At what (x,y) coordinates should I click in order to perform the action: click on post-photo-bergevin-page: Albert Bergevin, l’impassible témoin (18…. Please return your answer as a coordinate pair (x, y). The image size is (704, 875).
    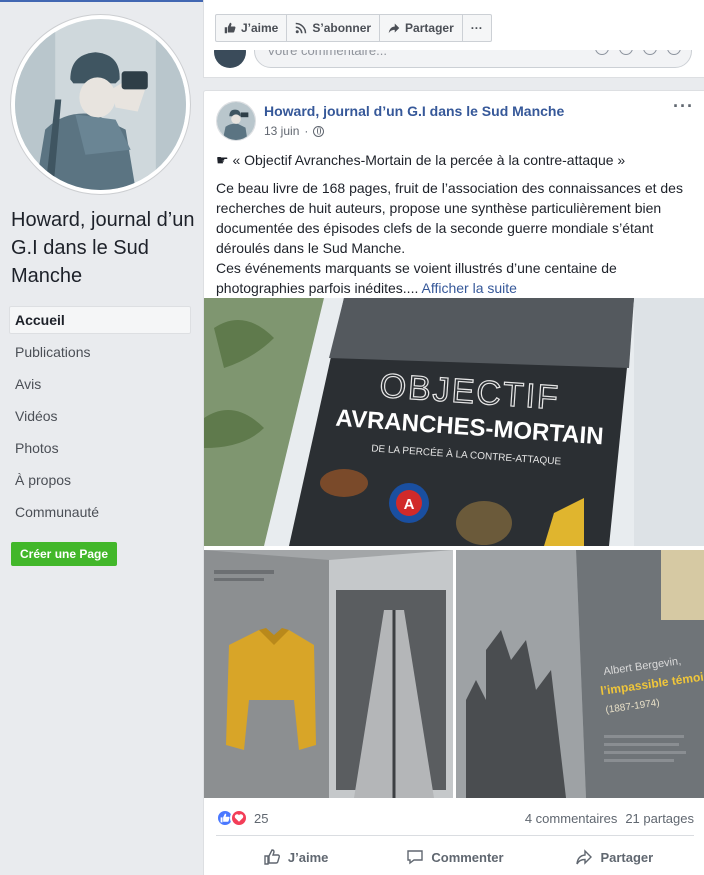
    Looking at the image, I should click on (580, 674).